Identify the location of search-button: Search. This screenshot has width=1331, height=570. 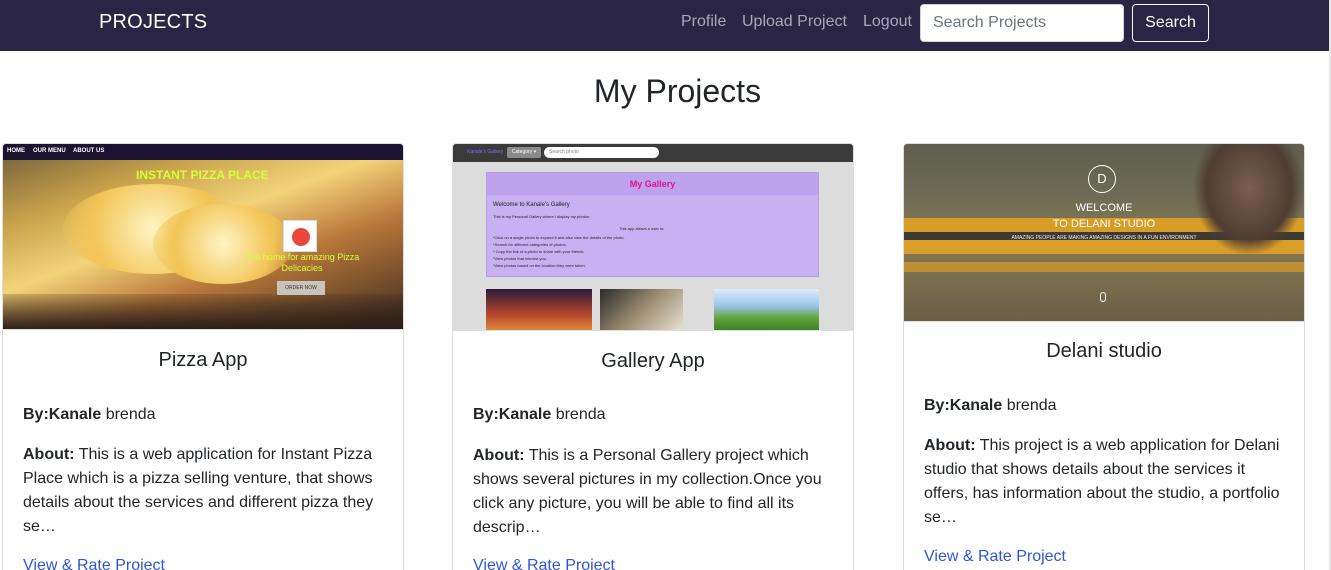
(1170, 23).